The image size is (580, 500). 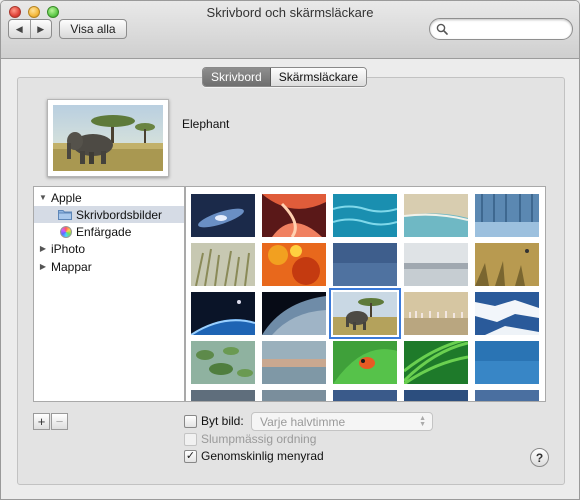 I want to click on change-picture-checkbox, so click(x=190, y=421).